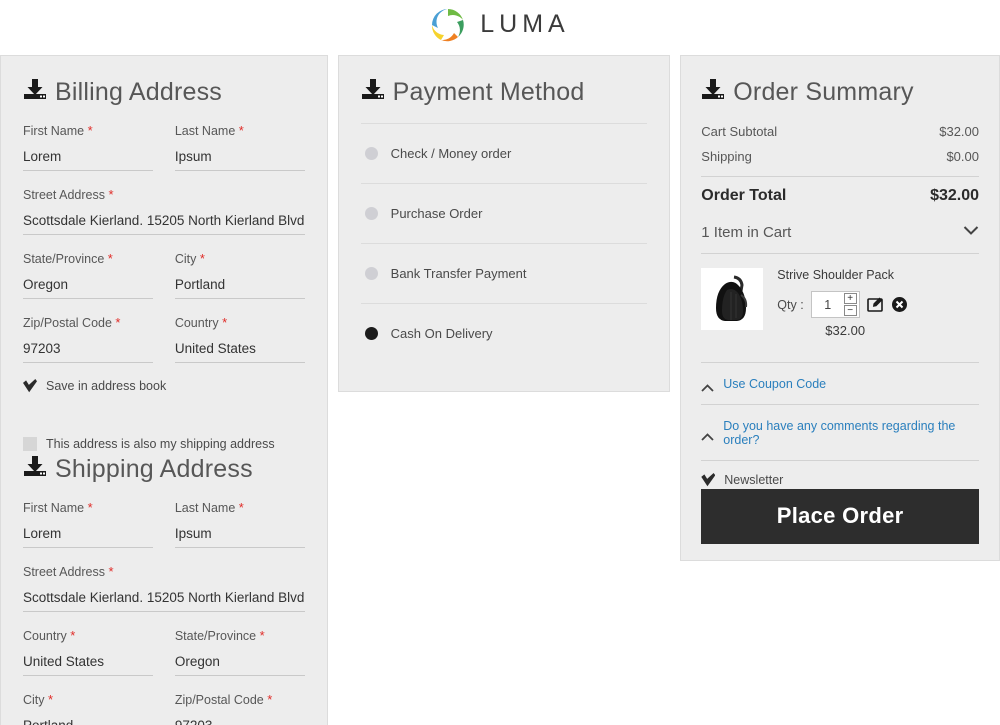  Describe the element at coordinates (164, 600) in the screenshot. I see `shipping-street-input` at that location.